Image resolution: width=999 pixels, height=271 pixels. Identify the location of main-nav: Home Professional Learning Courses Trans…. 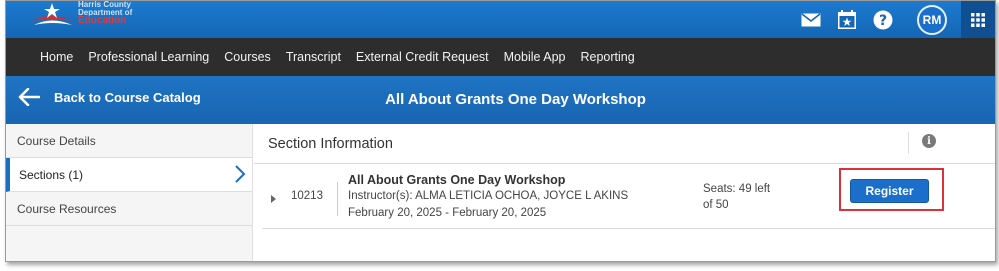
(500, 57).